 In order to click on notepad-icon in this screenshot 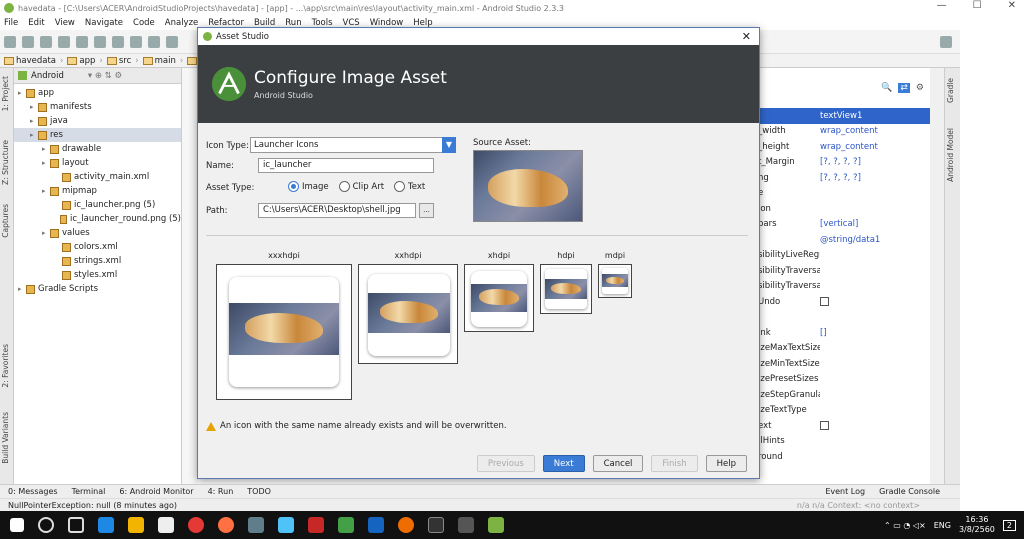, I will do `click(346, 525)`.